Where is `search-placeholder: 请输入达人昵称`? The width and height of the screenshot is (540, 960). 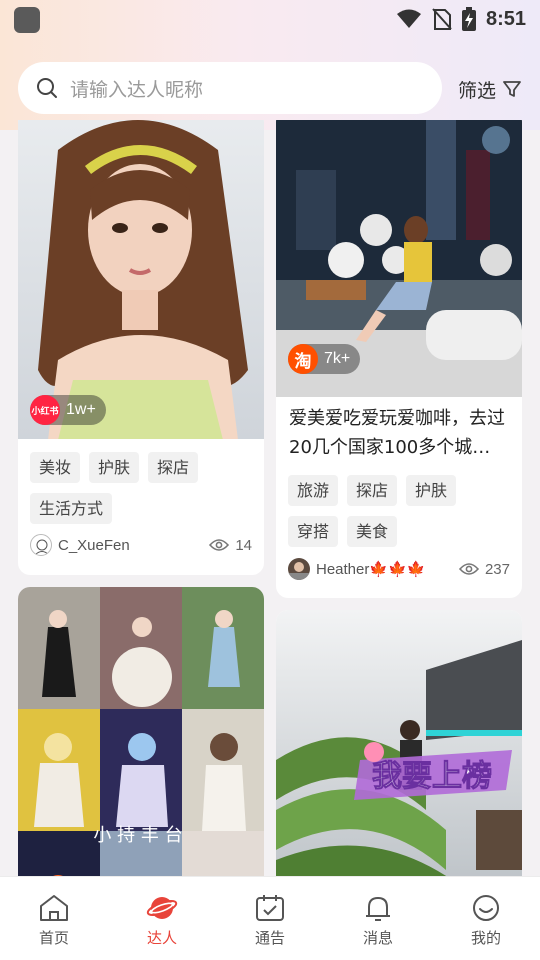
search-placeholder: 请输入达人昵称 is located at coordinates (137, 89).